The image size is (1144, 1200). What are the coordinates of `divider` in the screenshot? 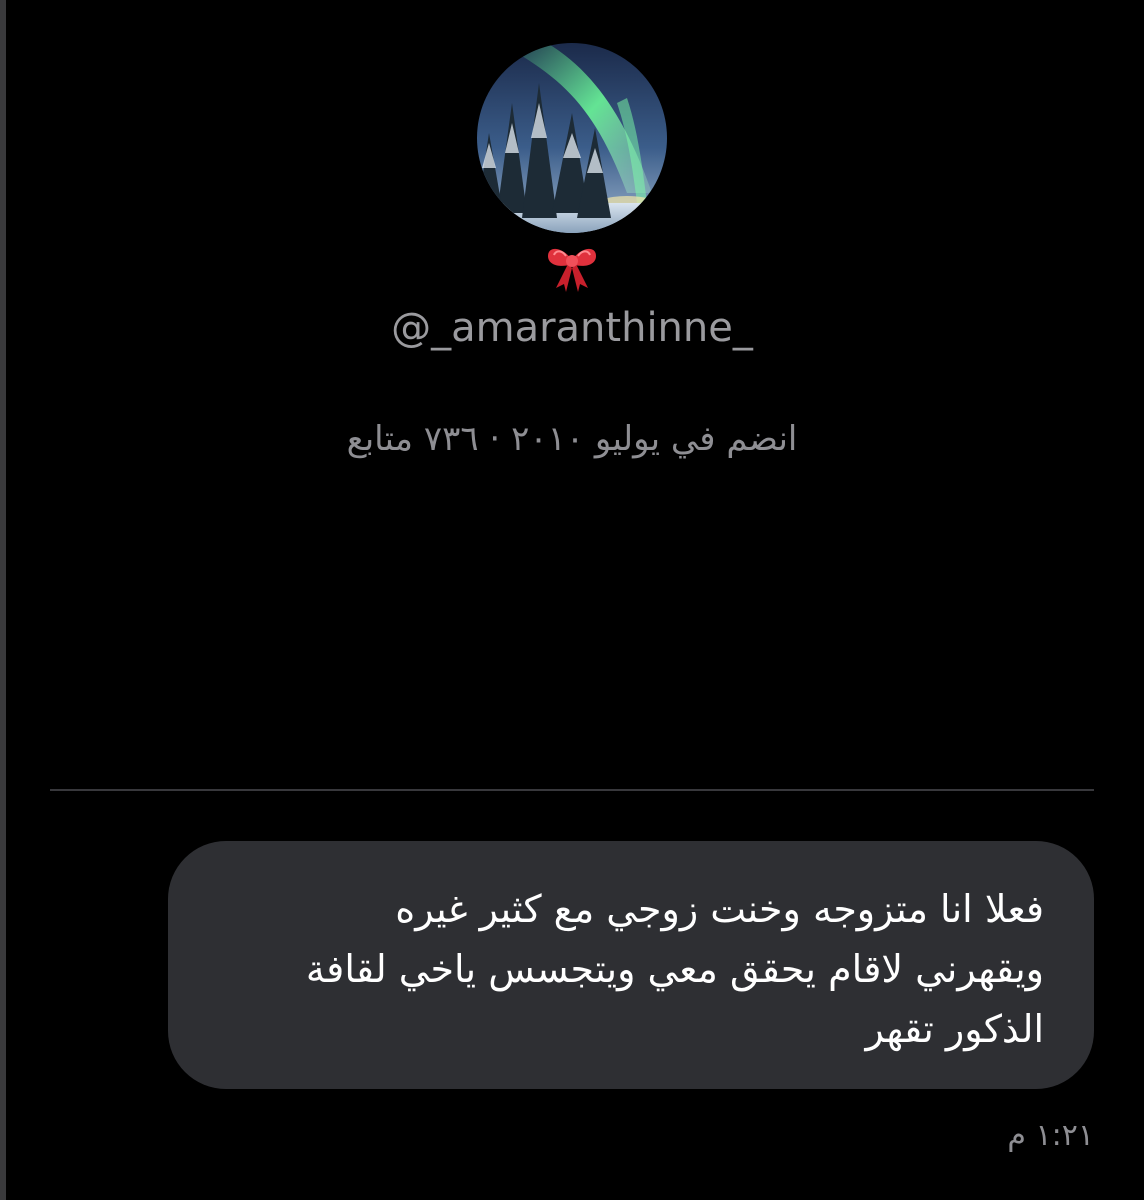 It's located at (572, 790).